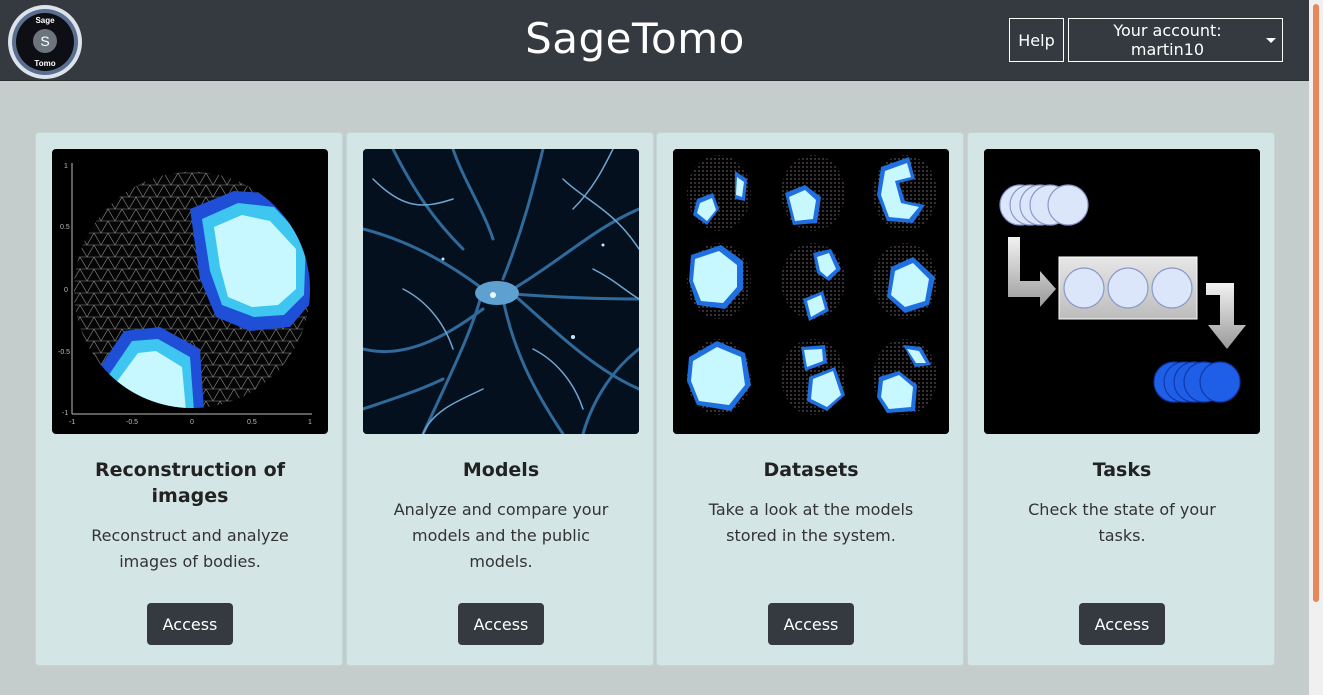 This screenshot has height=695, width=1323. I want to click on access-button-datasets: Access, so click(811, 624).